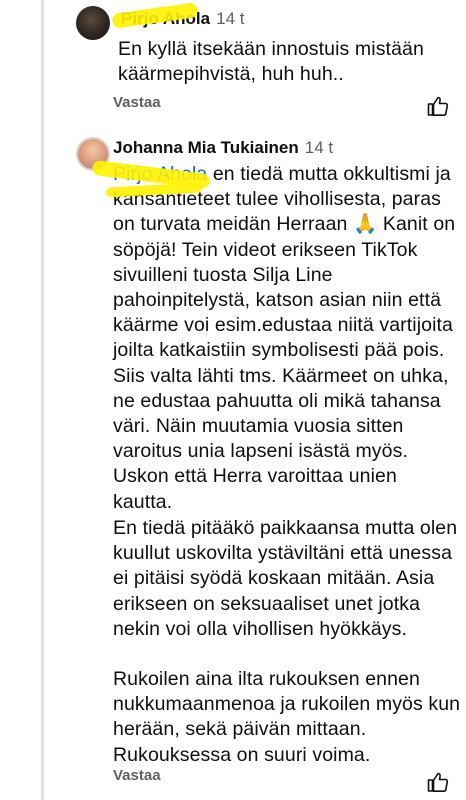 The image size is (466, 800). What do you see at coordinates (93, 23) in the screenshot?
I see `avatar` at bounding box center [93, 23].